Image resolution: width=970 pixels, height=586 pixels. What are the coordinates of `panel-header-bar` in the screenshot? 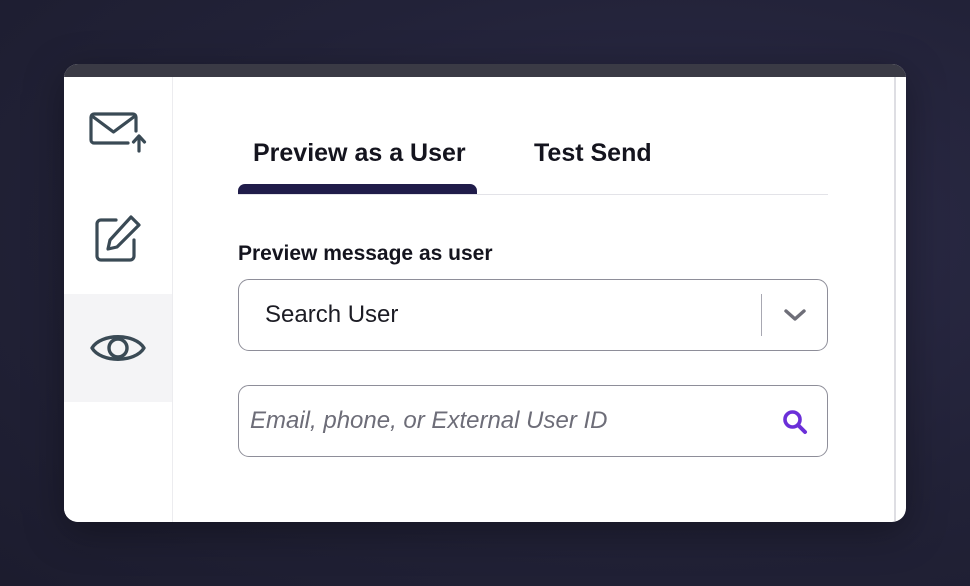 It's located at (485, 70).